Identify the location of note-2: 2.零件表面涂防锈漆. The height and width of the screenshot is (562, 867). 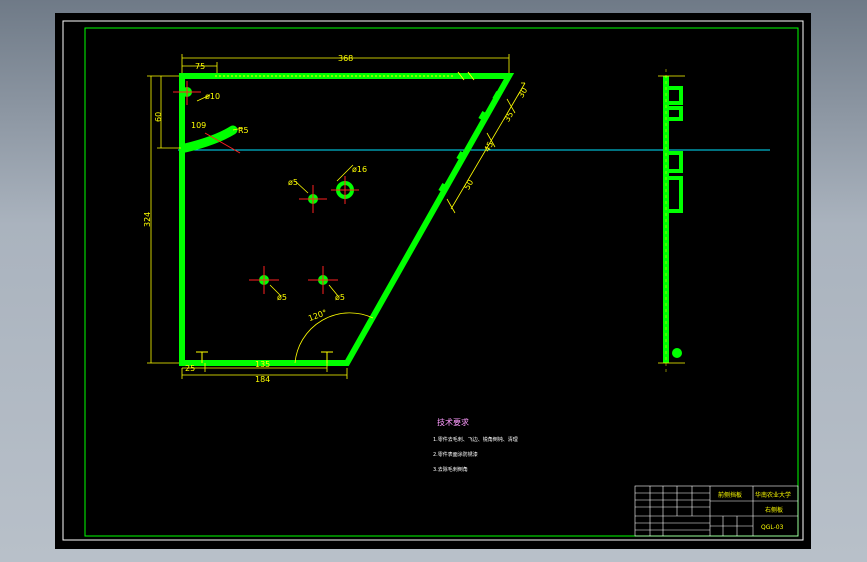
(455, 454).